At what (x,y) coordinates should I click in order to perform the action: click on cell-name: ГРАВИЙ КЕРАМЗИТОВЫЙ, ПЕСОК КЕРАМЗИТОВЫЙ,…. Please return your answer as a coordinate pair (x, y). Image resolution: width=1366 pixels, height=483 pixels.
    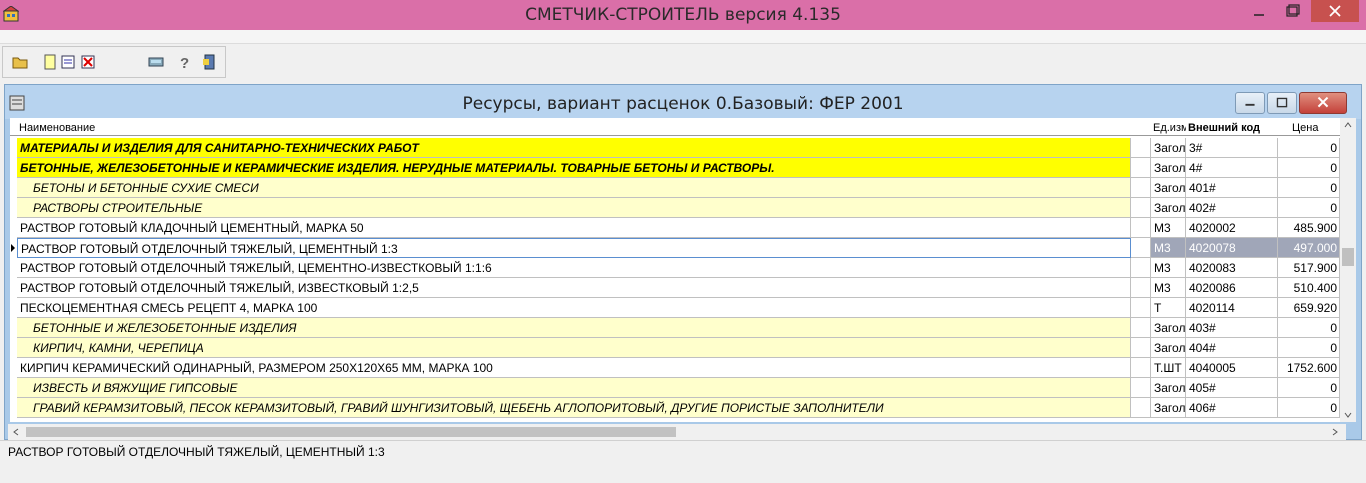
    Looking at the image, I should click on (574, 408).